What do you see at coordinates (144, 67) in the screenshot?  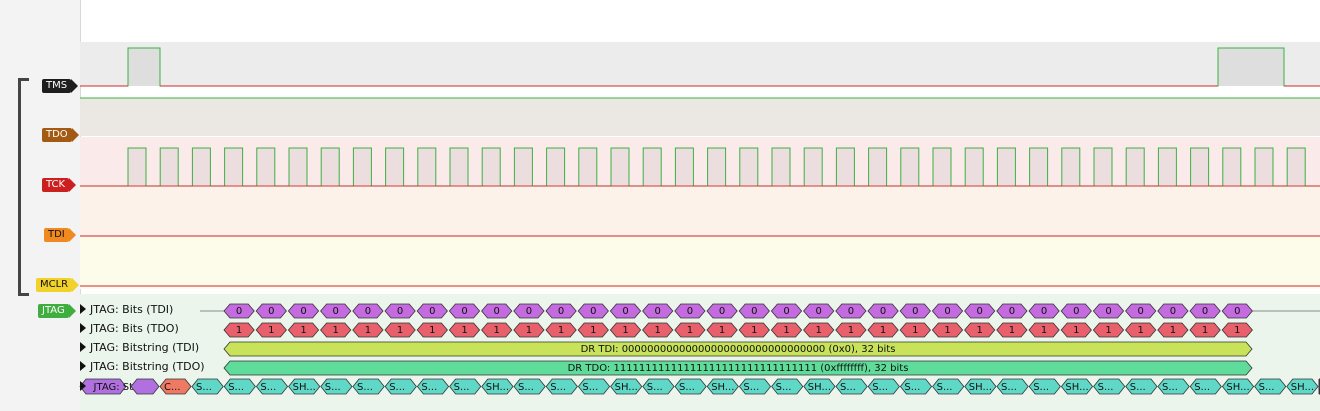 I see `tms-high-fill` at bounding box center [144, 67].